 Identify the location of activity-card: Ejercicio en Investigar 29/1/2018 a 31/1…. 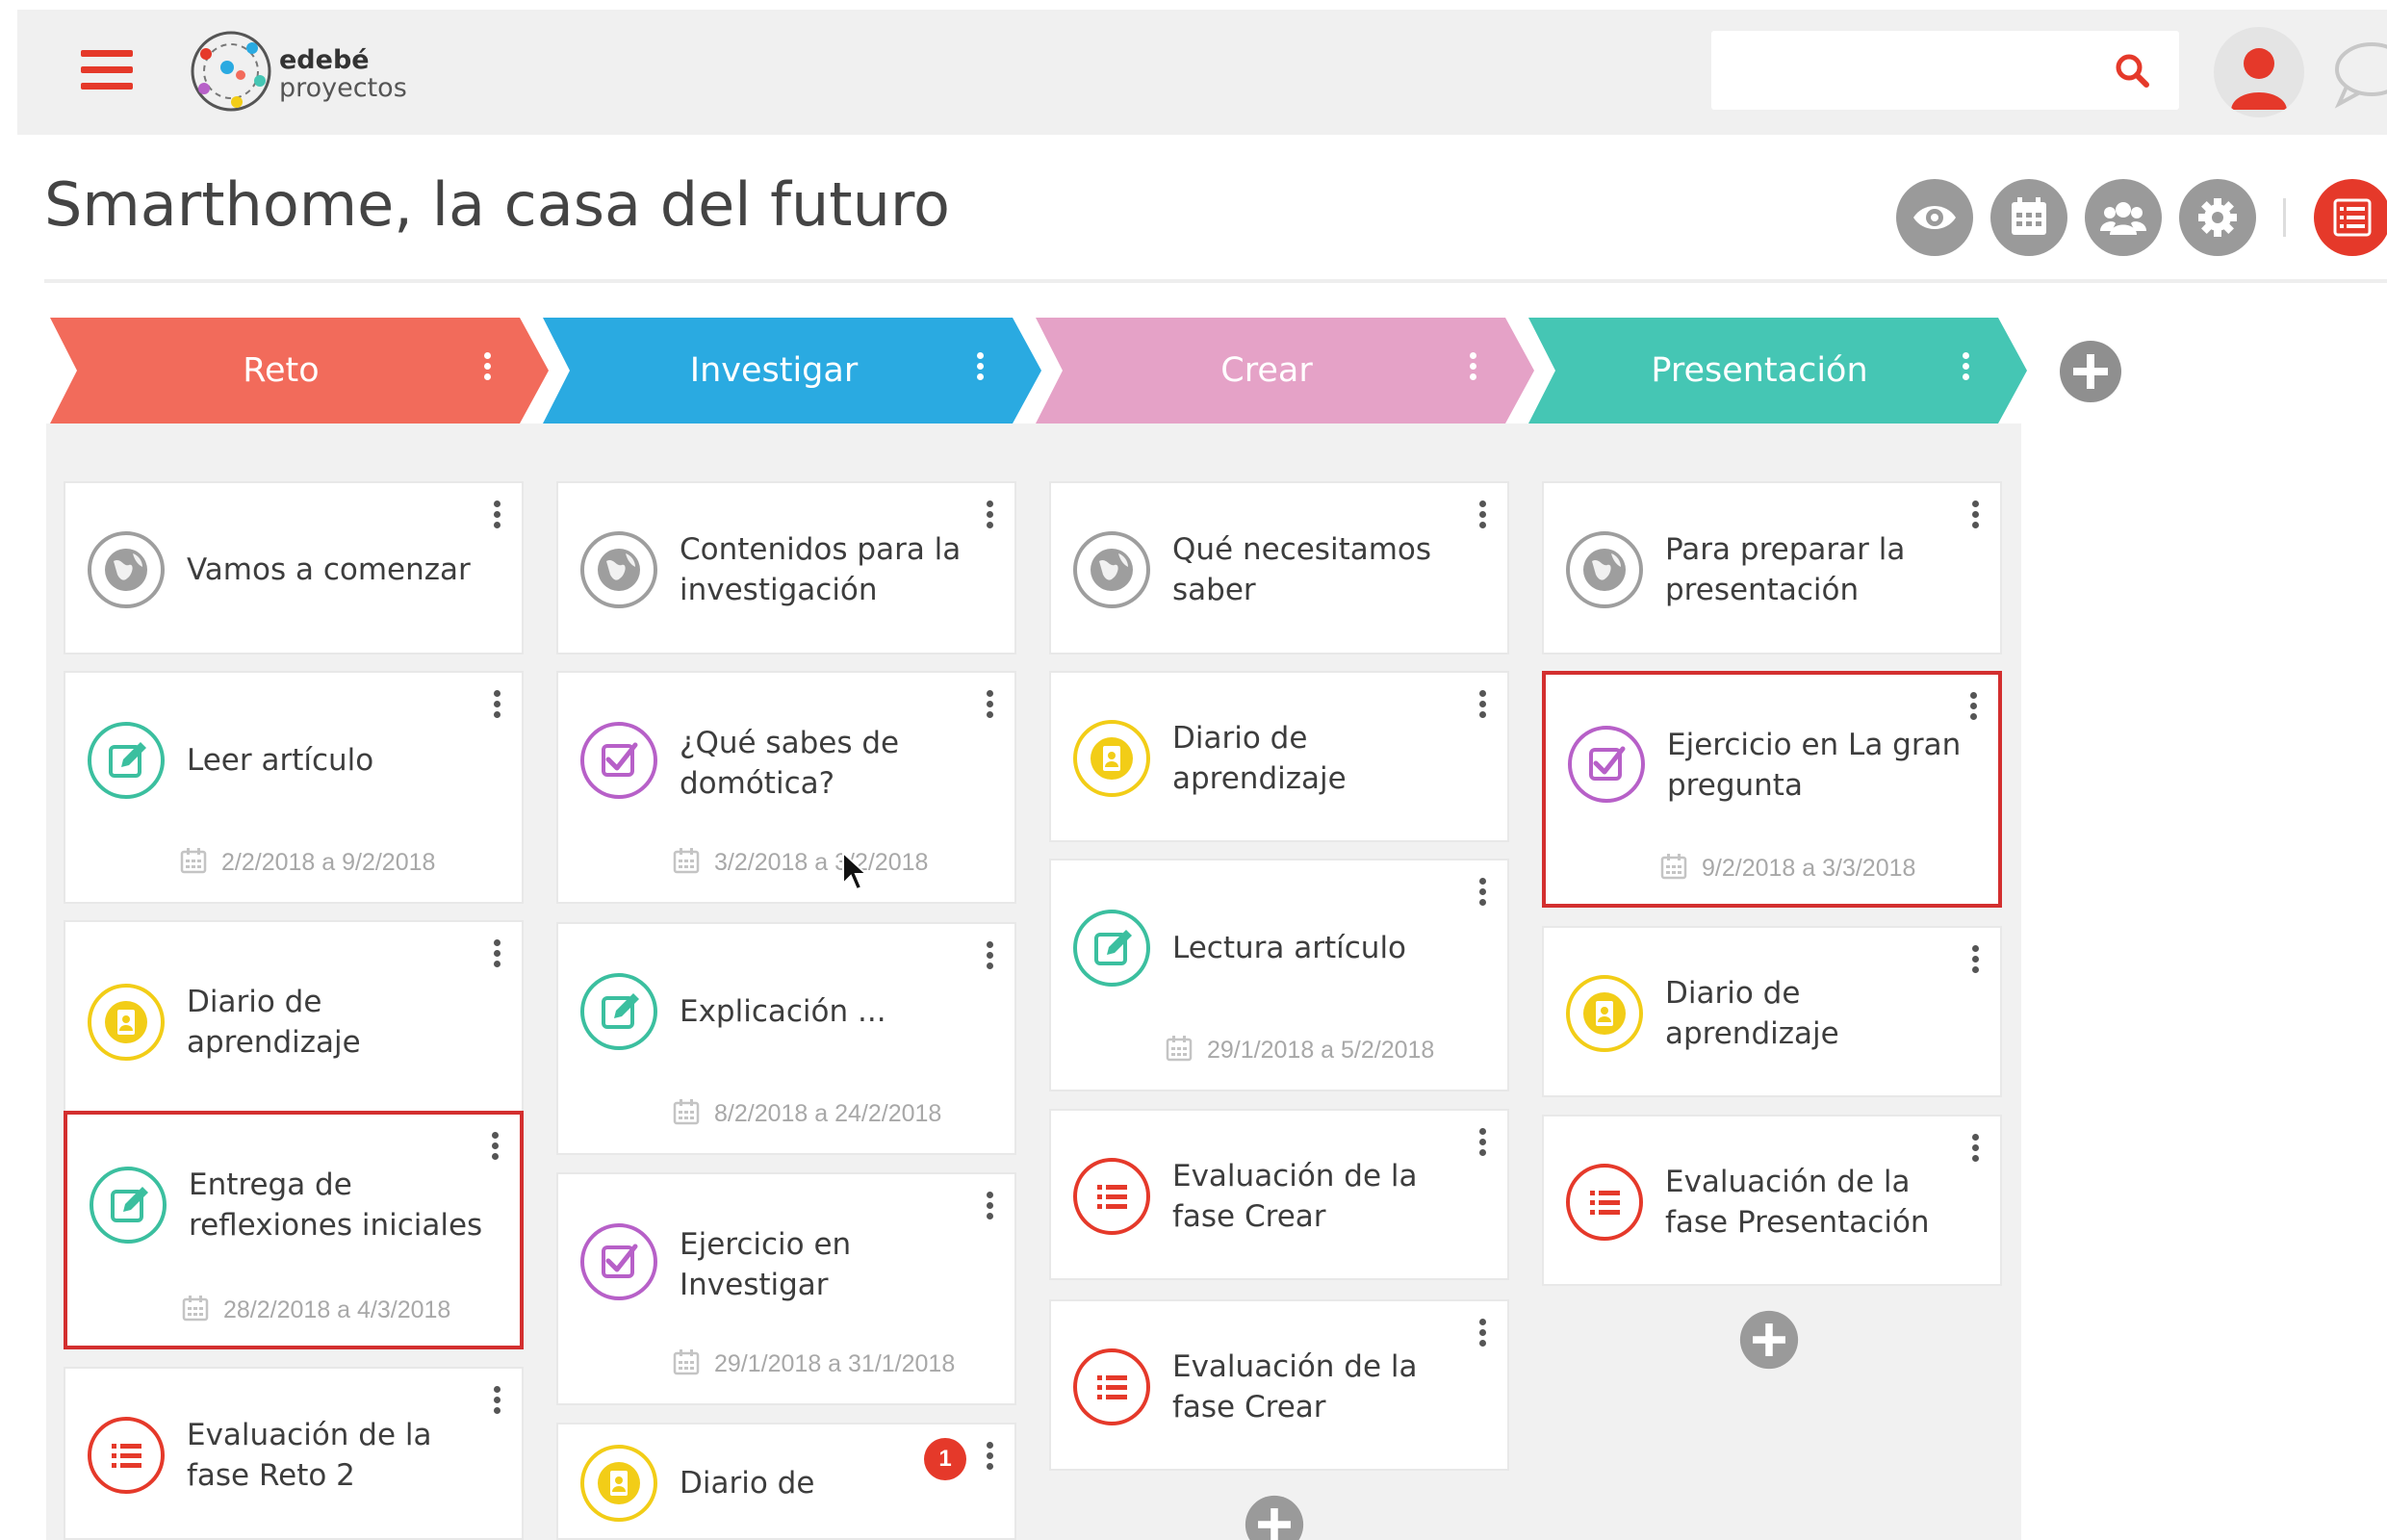
(786, 1288).